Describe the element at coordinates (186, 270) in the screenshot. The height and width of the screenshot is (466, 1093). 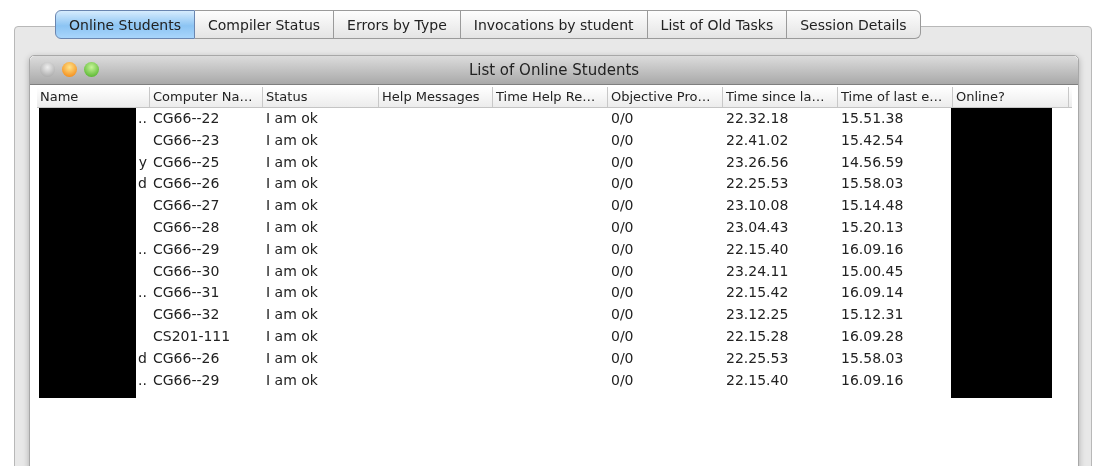
I see `table-cell: CG66--30` at that location.